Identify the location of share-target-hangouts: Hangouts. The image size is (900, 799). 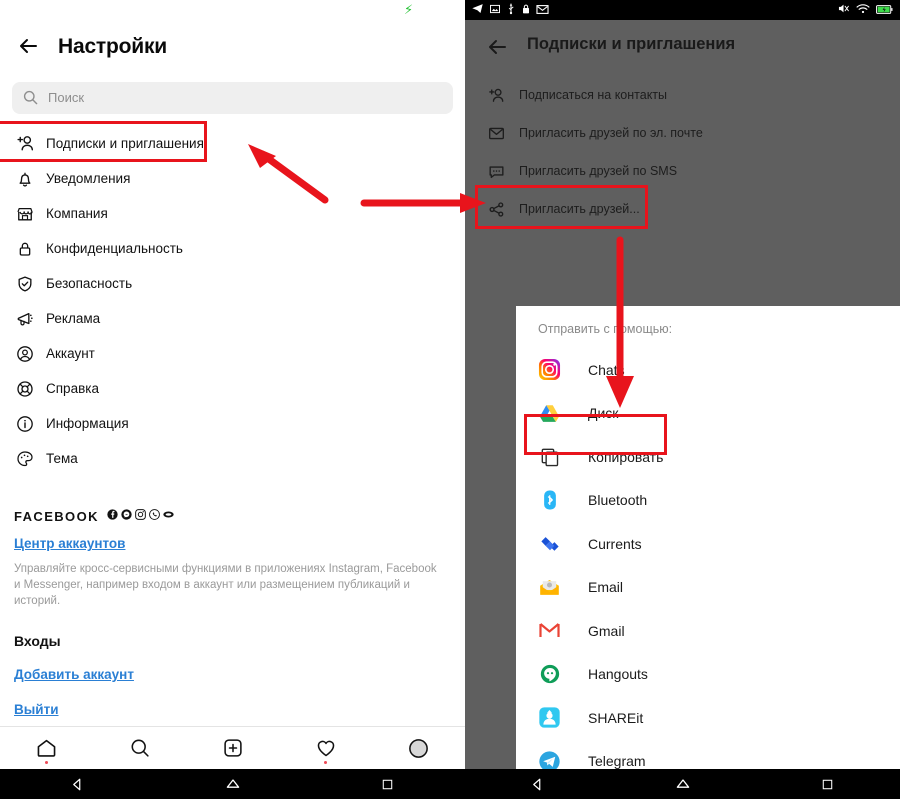
(708, 675).